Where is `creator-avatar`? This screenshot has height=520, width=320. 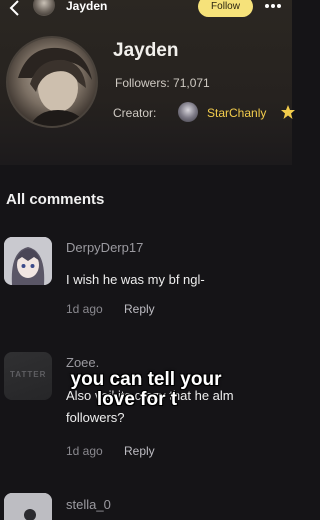 creator-avatar is located at coordinates (188, 112).